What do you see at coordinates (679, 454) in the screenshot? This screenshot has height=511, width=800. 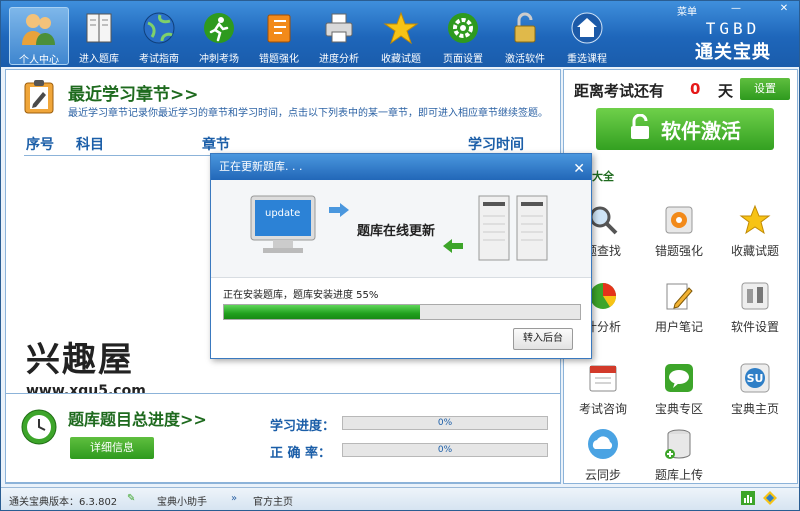 I see `tool-bank-upload: 题库上传` at bounding box center [679, 454].